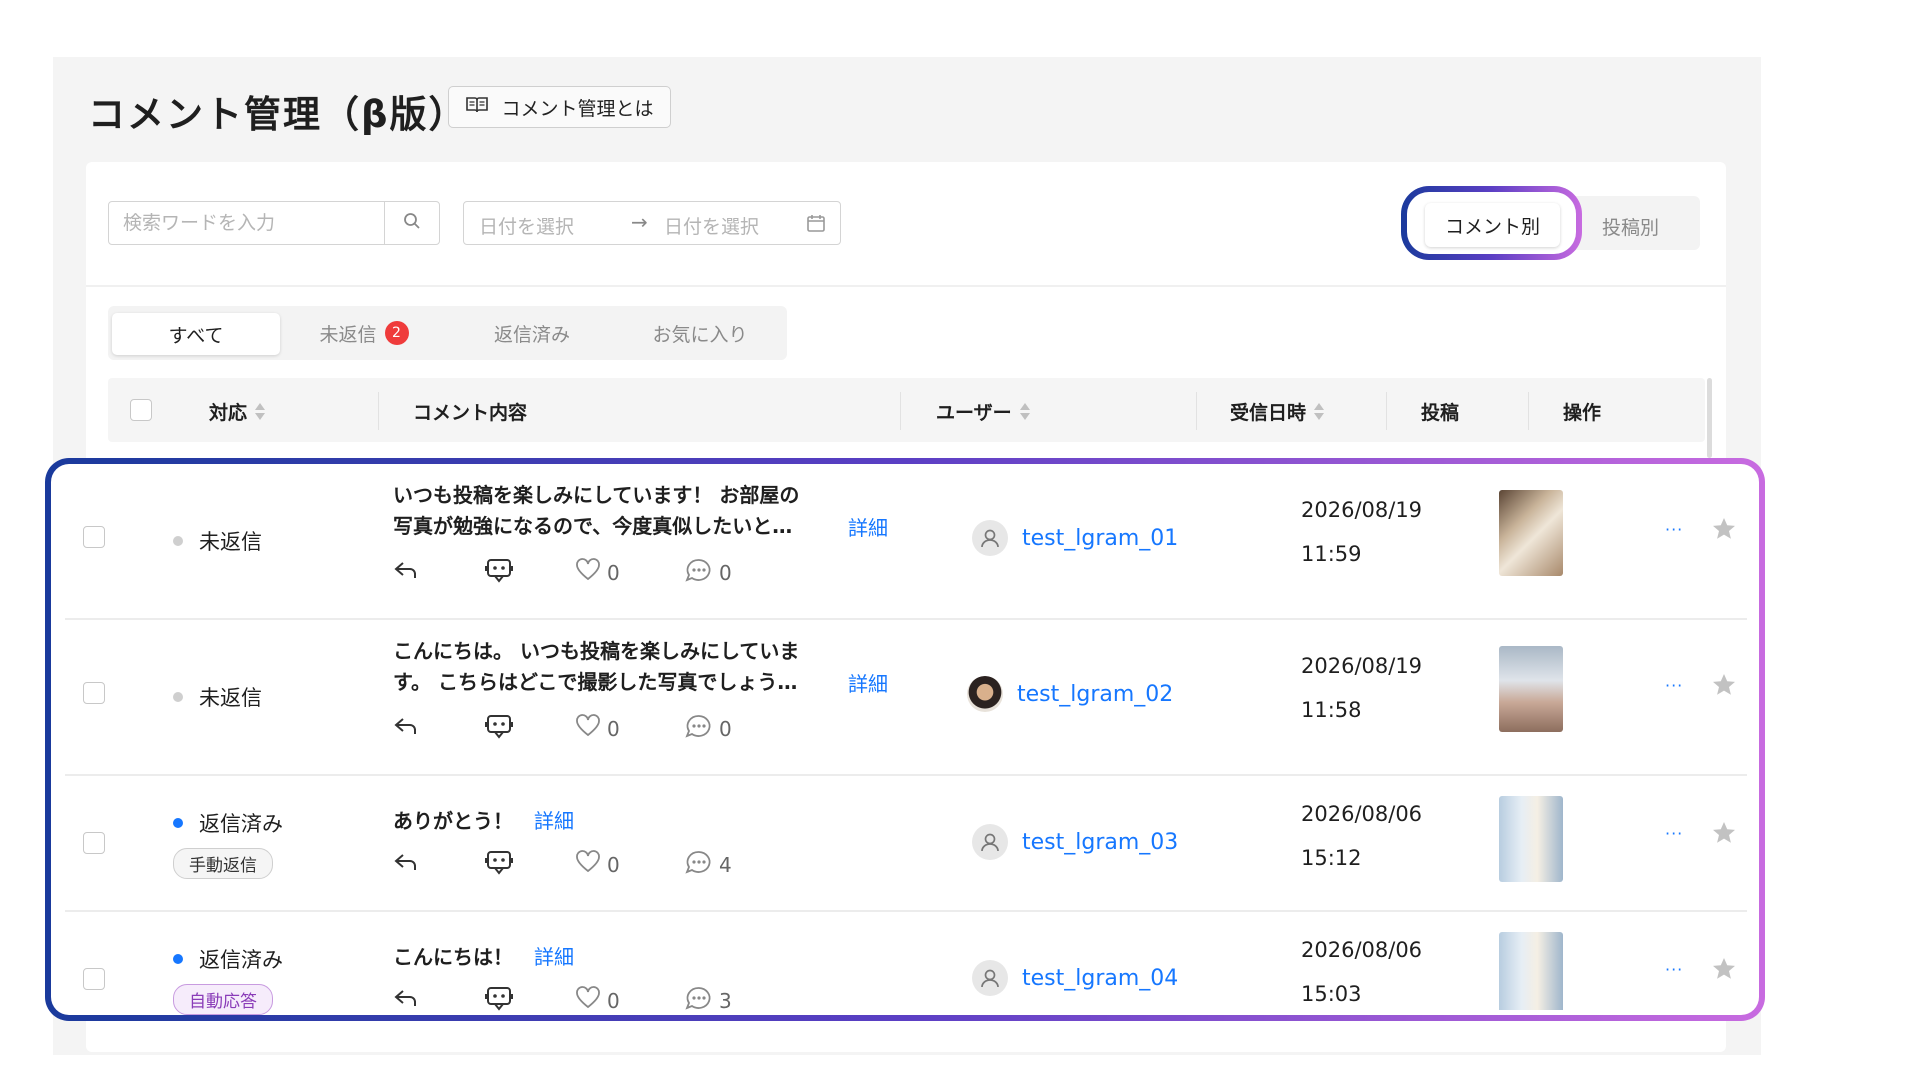 Image resolution: width=1920 pixels, height=1080 pixels. I want to click on select-all-checkbox, so click(141, 410).